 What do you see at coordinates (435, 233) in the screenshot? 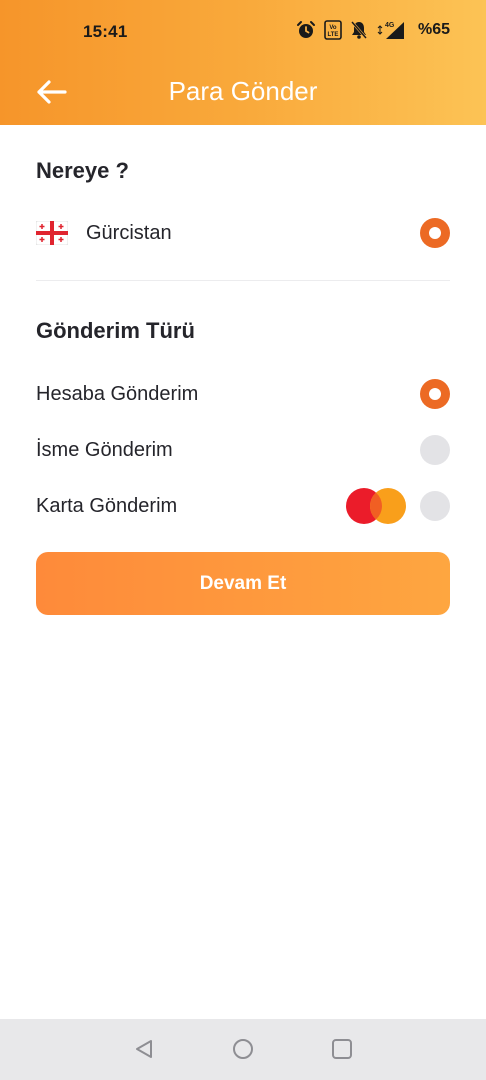
I see `country-radio` at bounding box center [435, 233].